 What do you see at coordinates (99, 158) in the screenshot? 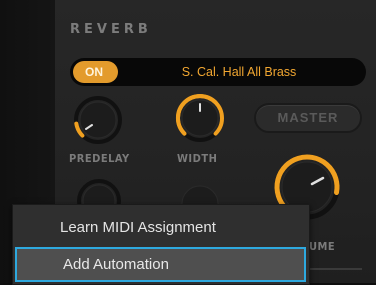
I see `predelay-label: PREDELAY` at bounding box center [99, 158].